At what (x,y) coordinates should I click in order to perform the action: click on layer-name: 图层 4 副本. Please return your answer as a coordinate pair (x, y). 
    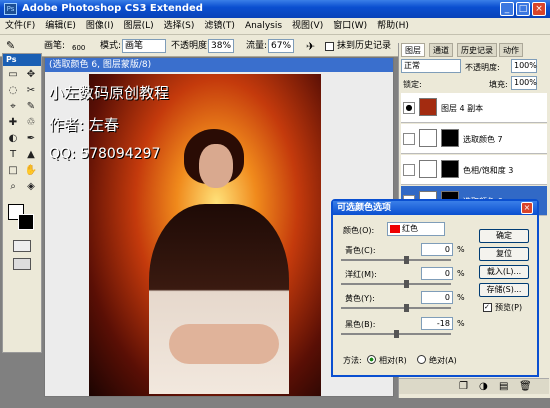
    Looking at the image, I should click on (462, 108).